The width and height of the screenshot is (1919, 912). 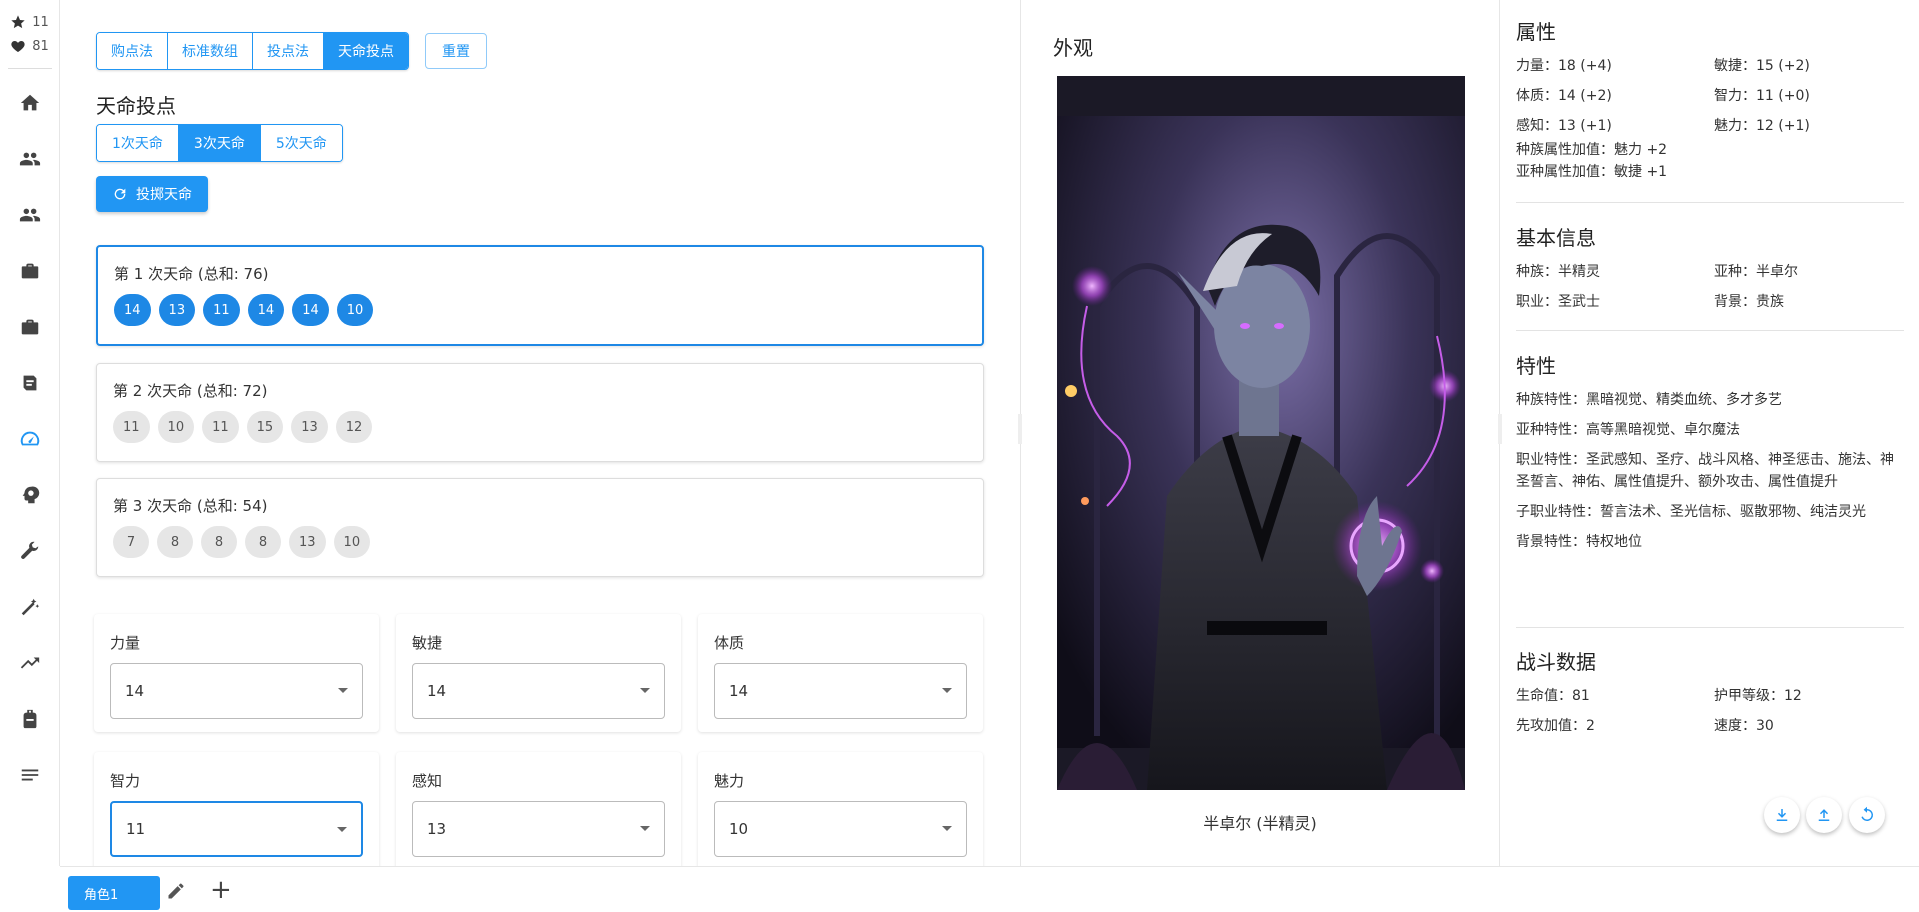 What do you see at coordinates (29, 46) in the screenshot?
I see `likes-stat: 81` at bounding box center [29, 46].